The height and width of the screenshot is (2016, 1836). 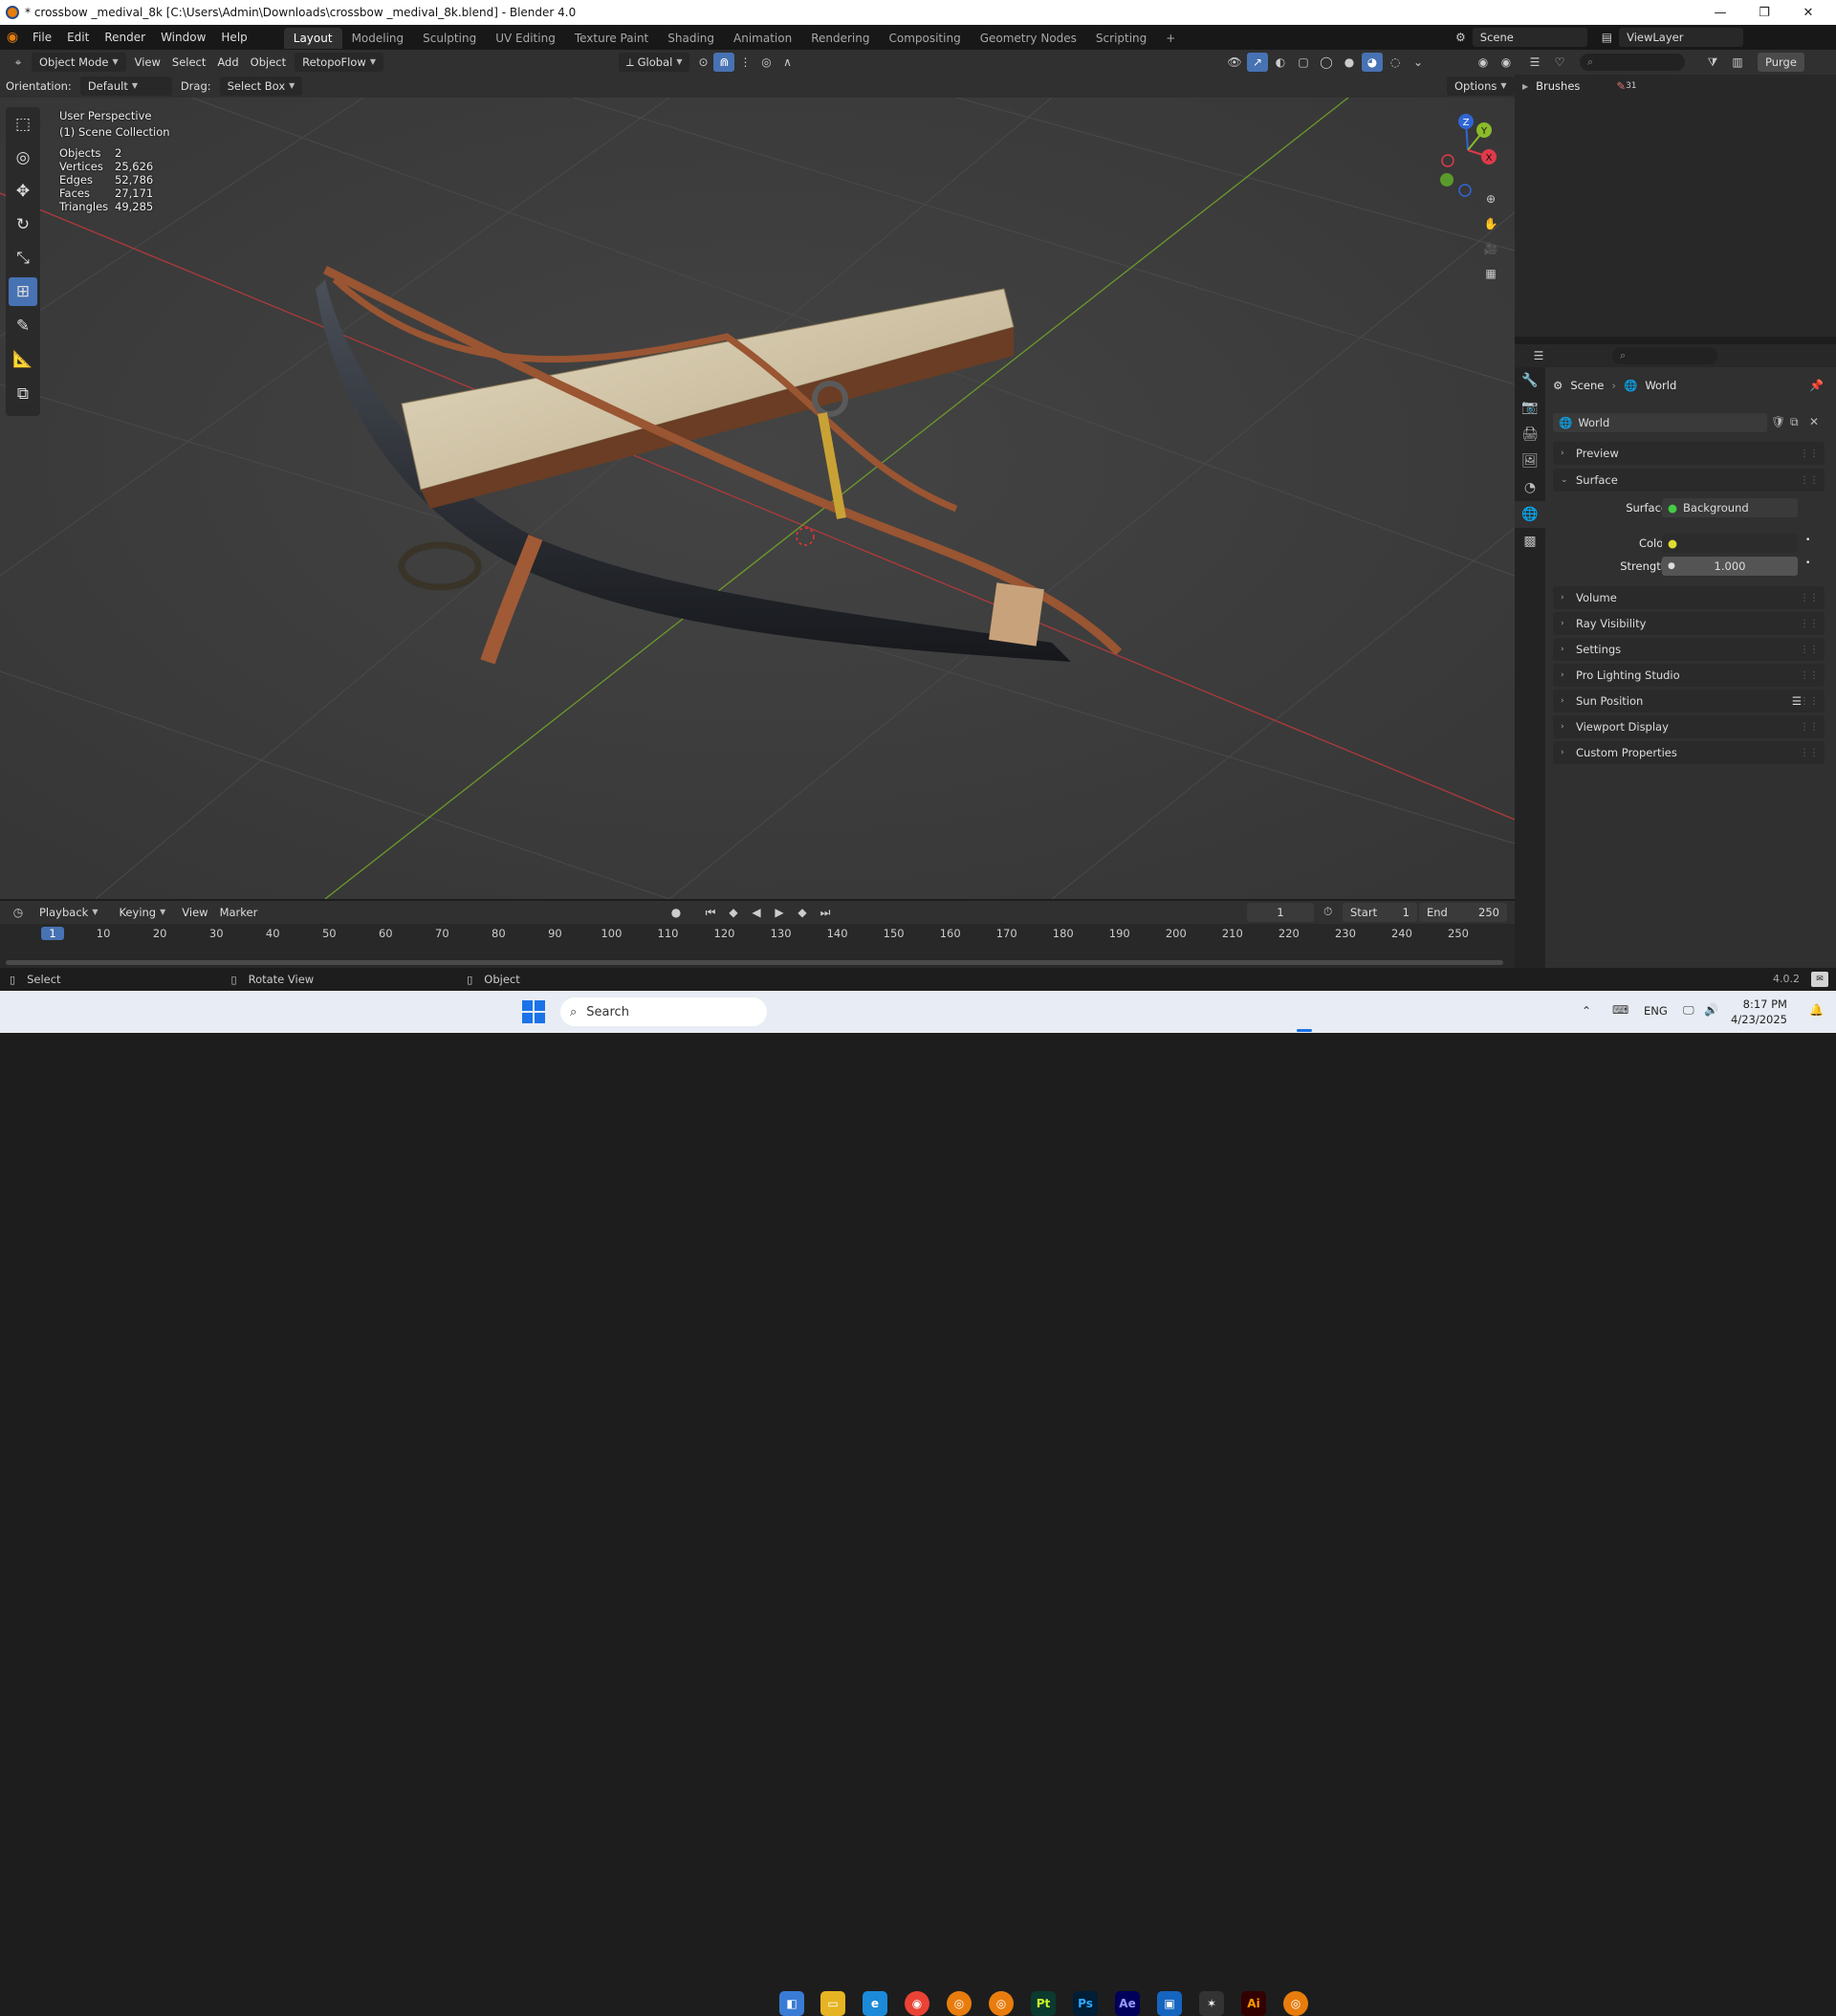 What do you see at coordinates (1002, 2003) in the screenshot?
I see `blender-app-icon-2: ◎` at bounding box center [1002, 2003].